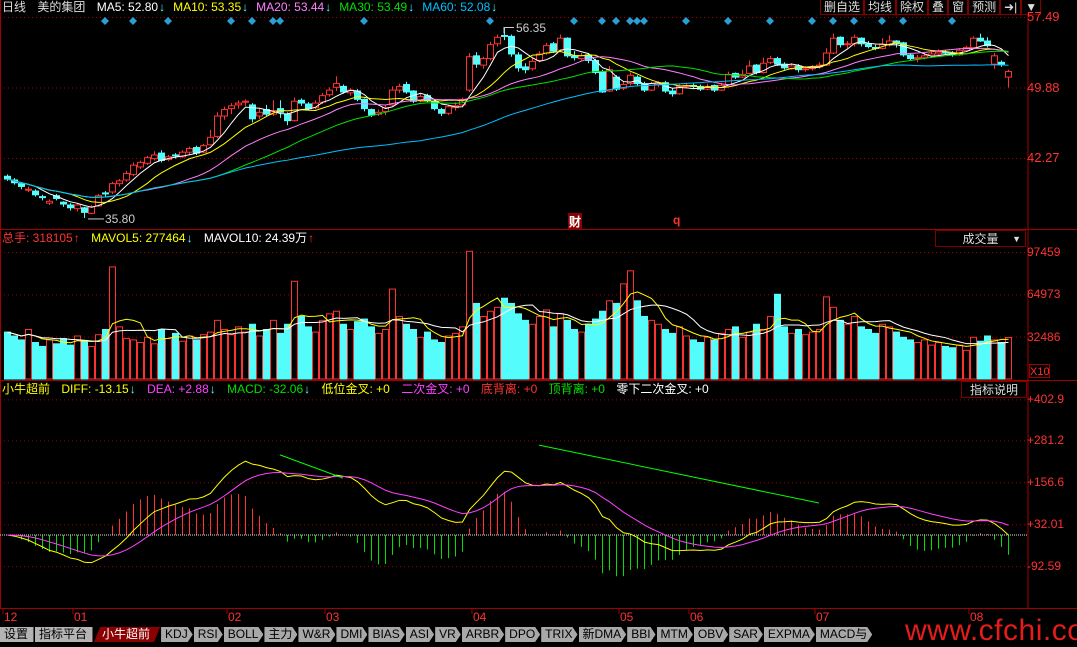 The height and width of the screenshot is (647, 1077). I want to click on price-tick-label: 57.49, so click(1043, 16).